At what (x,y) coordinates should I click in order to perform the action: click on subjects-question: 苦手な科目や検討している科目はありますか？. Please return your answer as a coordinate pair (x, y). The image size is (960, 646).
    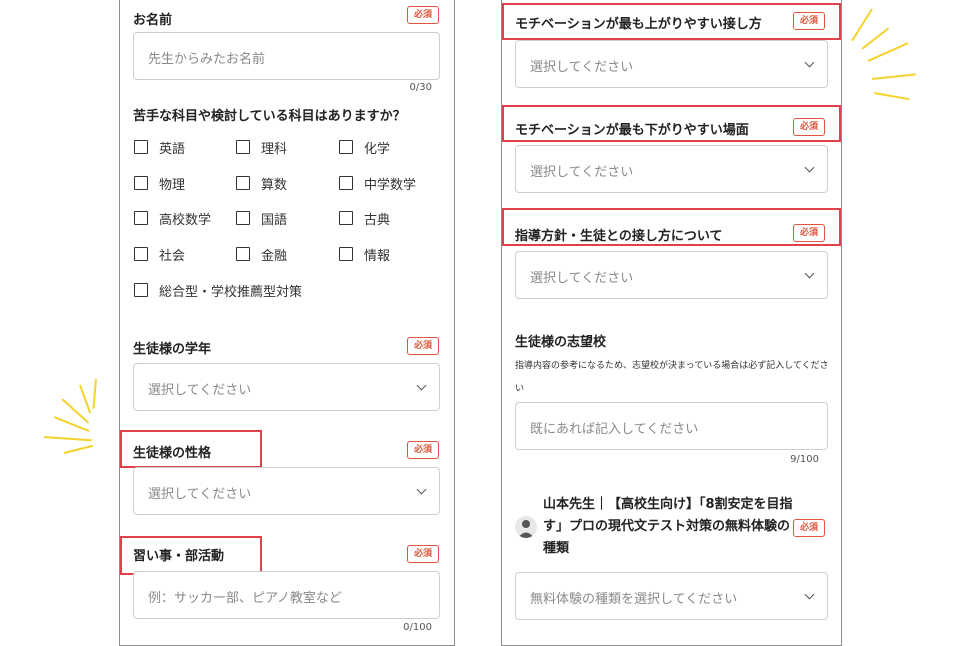
    Looking at the image, I should click on (269, 116).